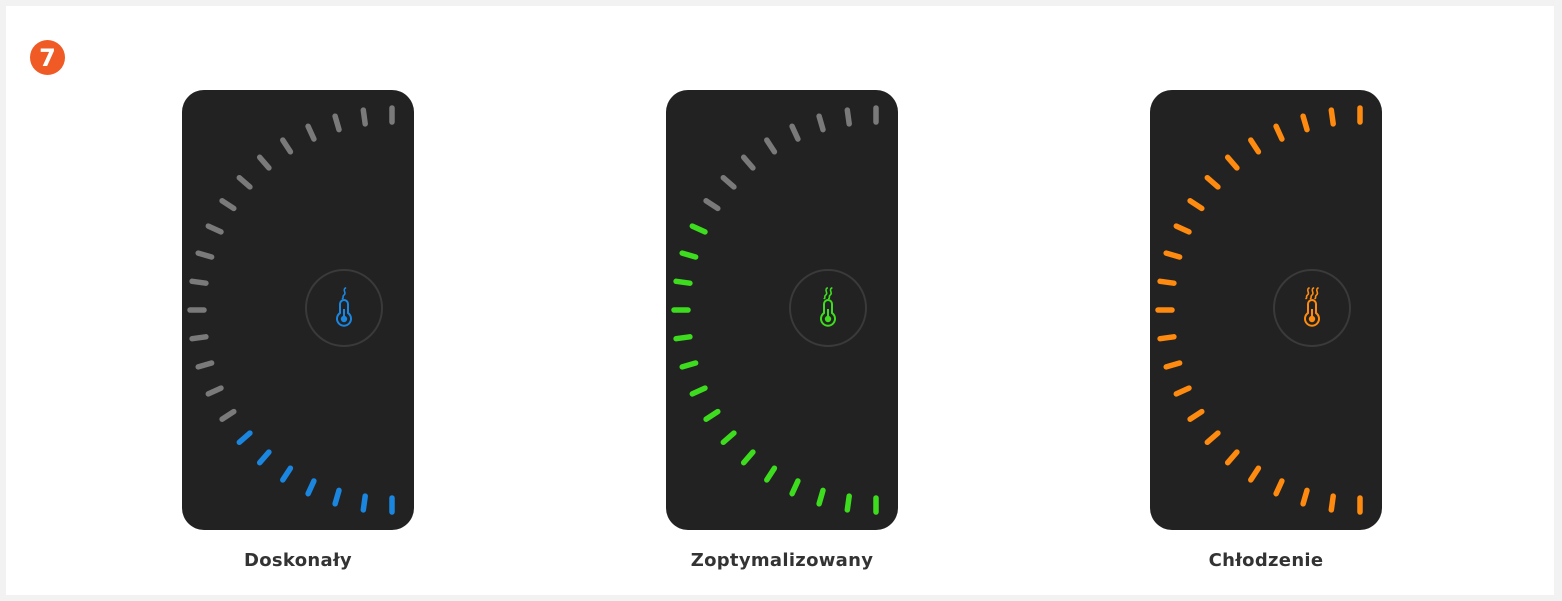 The image size is (1562, 601). I want to click on panel-3-label: Chłodzenie, so click(1266, 560).